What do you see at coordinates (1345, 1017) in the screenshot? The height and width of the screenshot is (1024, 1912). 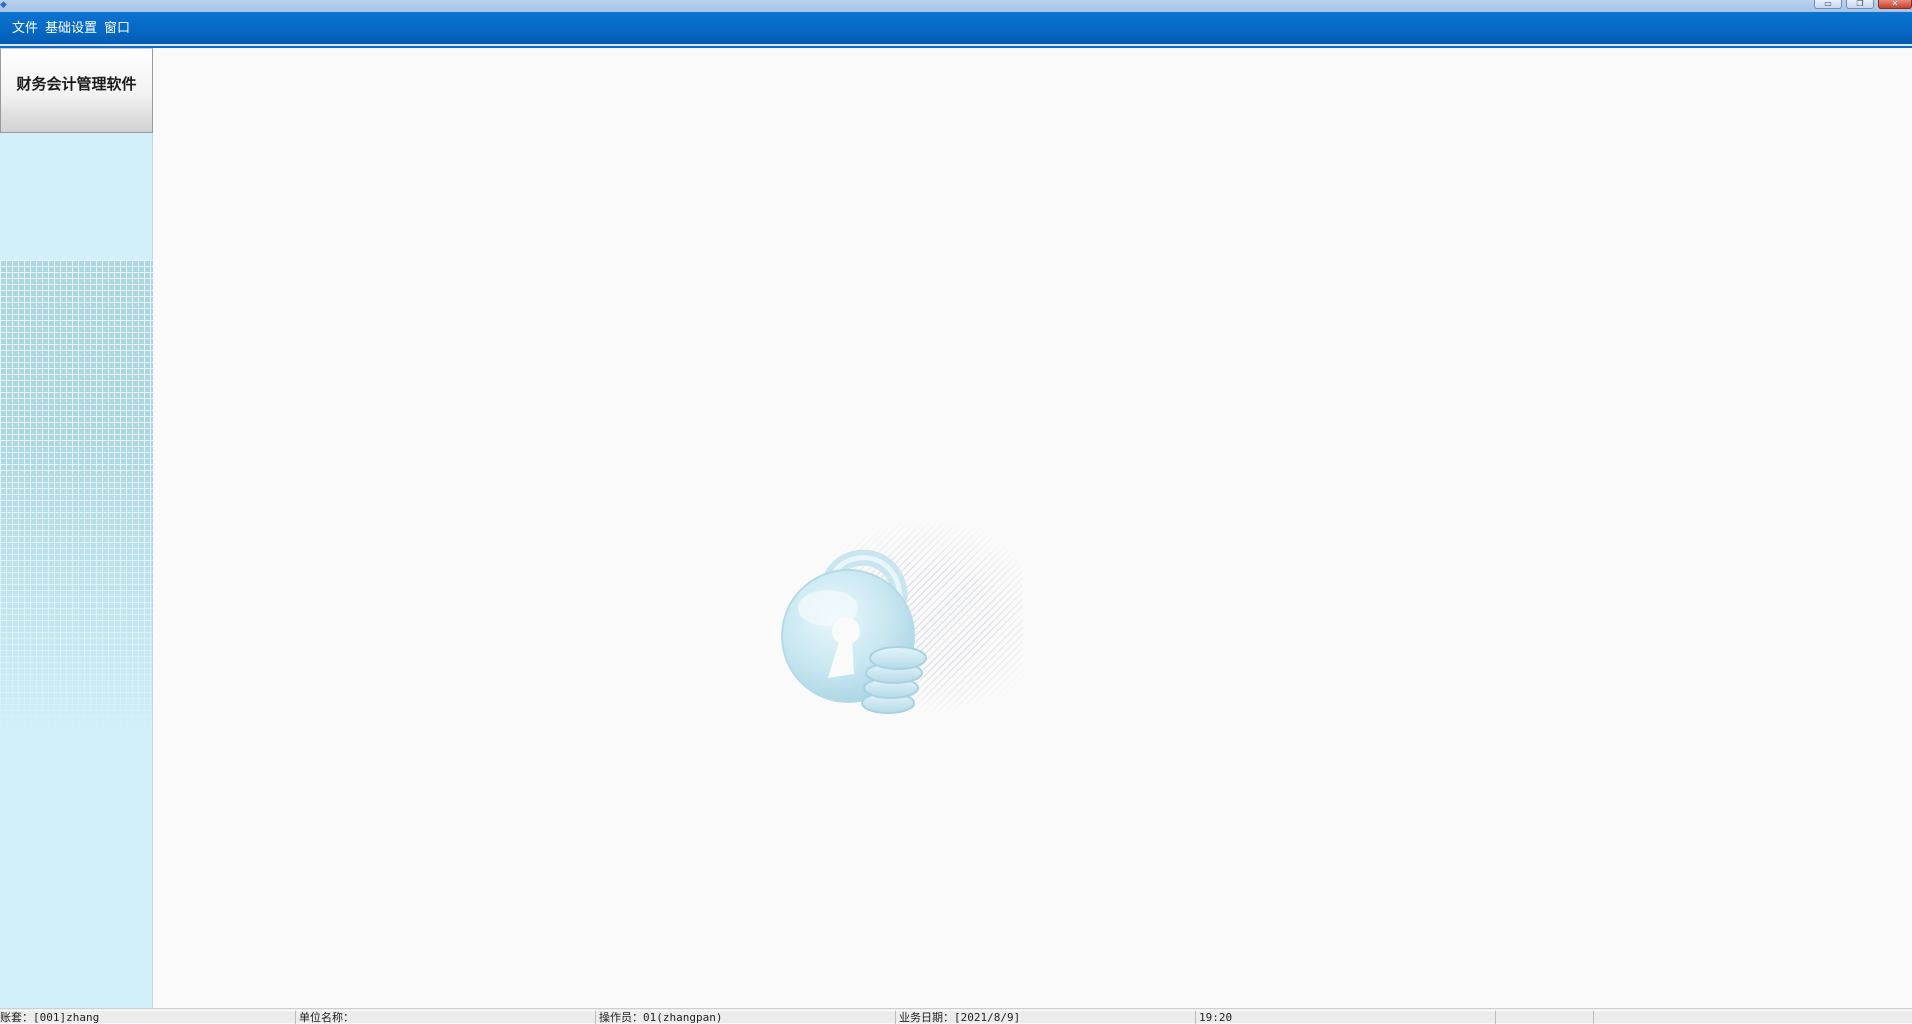 I see `status-time: 19:20` at bounding box center [1345, 1017].